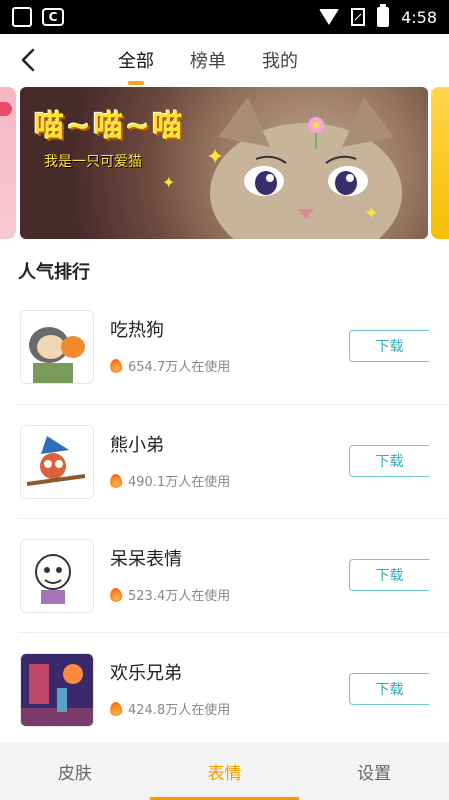 The height and width of the screenshot is (800, 449). What do you see at coordinates (54, 272) in the screenshot?
I see `section-title: 人气排行` at bounding box center [54, 272].